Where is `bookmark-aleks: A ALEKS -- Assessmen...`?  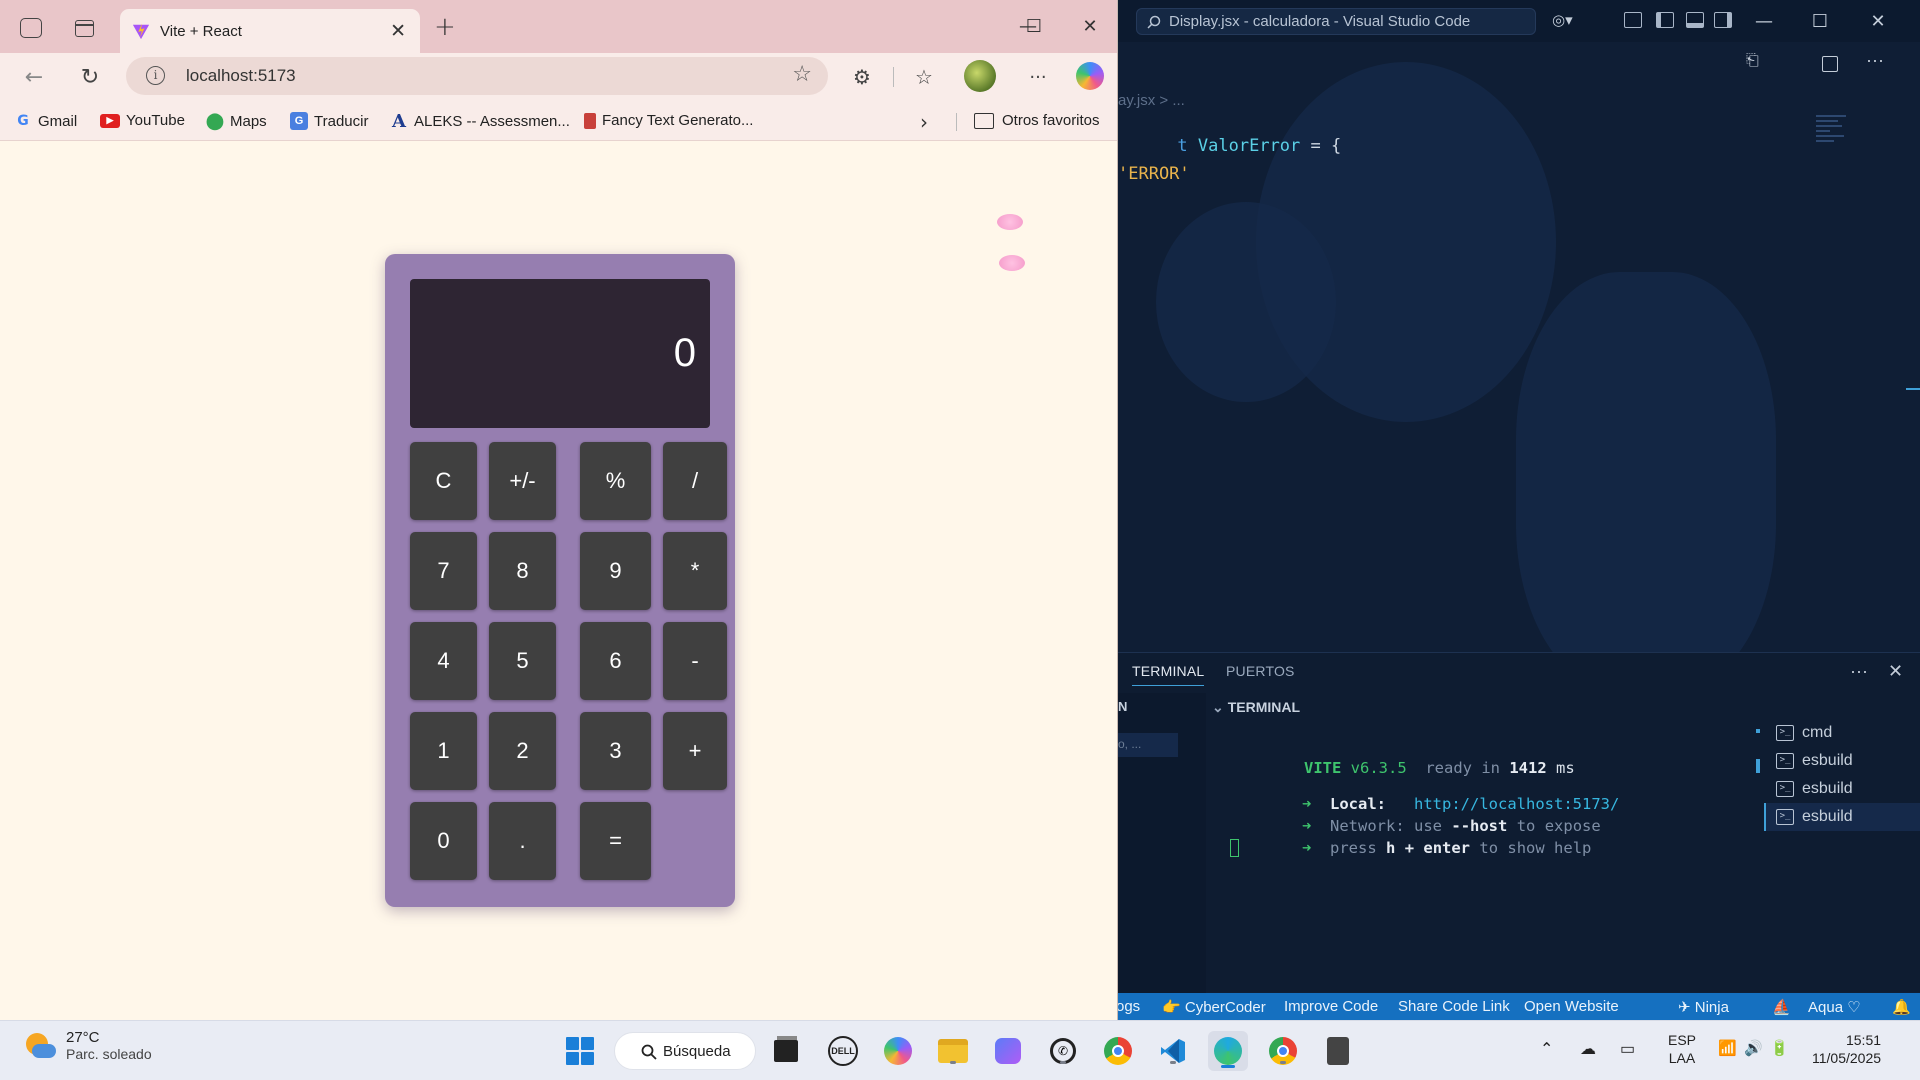
bookmark-aleks: A ALEKS -- Assessmen... is located at coordinates (480, 121).